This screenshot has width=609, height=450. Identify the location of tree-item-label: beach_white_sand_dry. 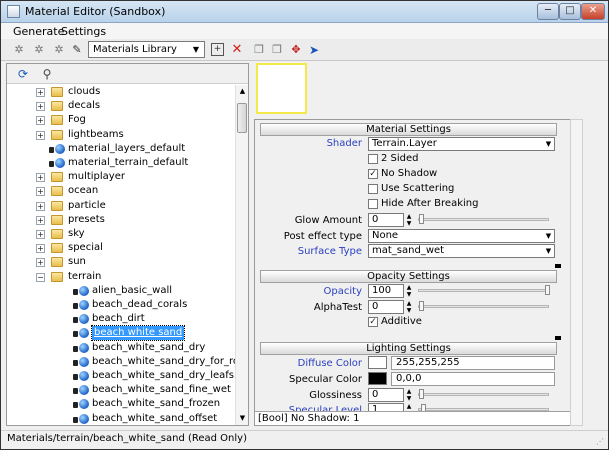
(149, 347).